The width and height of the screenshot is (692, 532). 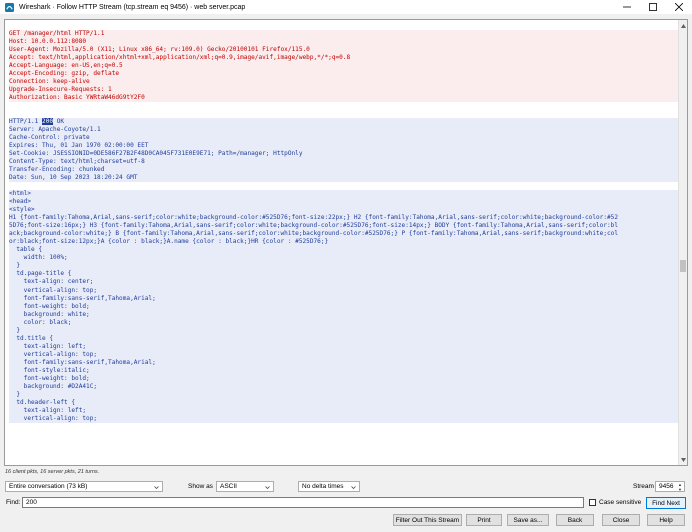 What do you see at coordinates (344, 122) in the screenshot?
I see `server-stream-line: HTTP/1.1 200 OK` at bounding box center [344, 122].